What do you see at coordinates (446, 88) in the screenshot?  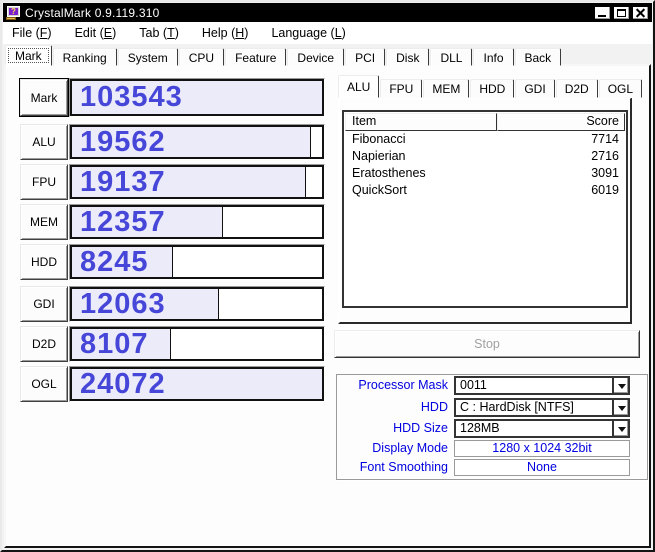 I see `detail-tab-mem: MEM` at bounding box center [446, 88].